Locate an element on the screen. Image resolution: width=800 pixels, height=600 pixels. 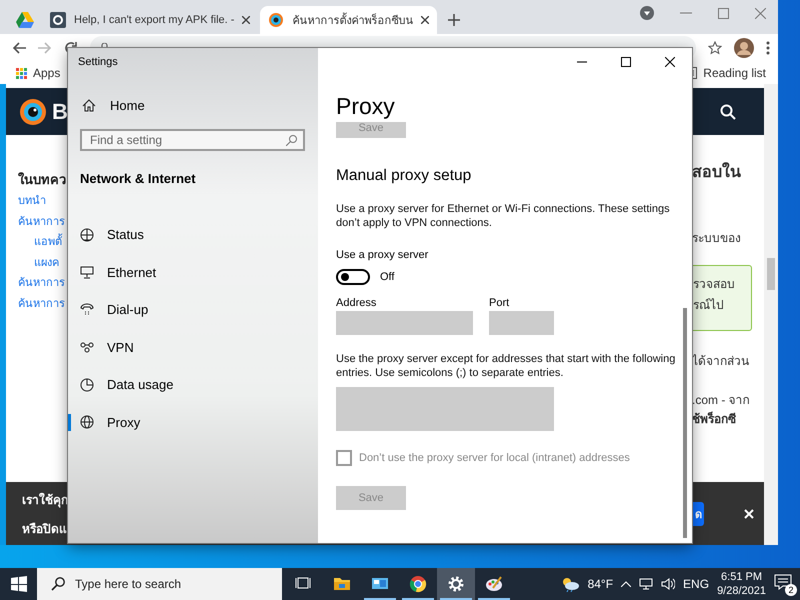
nav-item: Data usage is located at coordinates (193, 385).